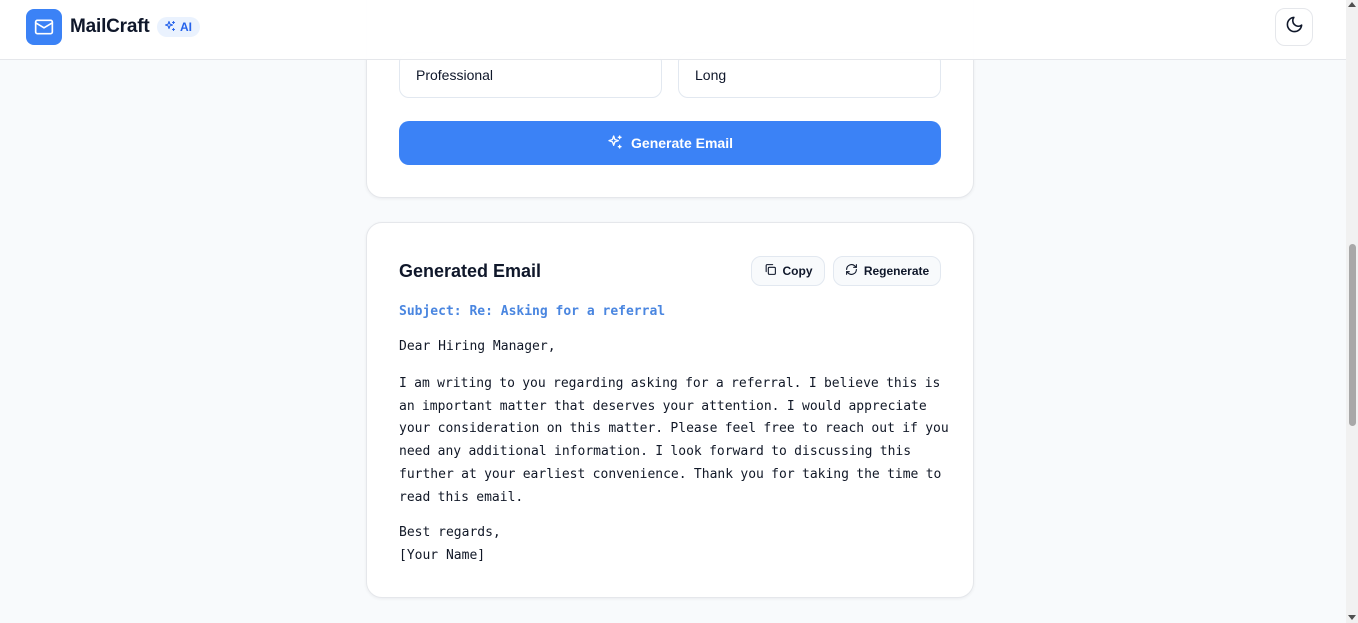  What do you see at coordinates (450, 544) in the screenshot?
I see `email-signoff: Best regards, [Your Name]` at bounding box center [450, 544].